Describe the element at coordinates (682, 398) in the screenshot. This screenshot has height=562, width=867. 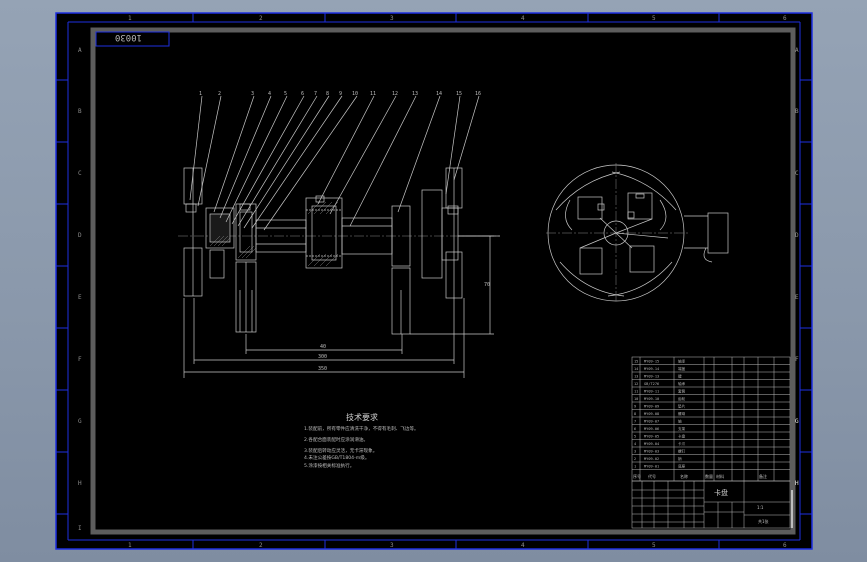
I see `bom-cell-name: 齿轮` at that location.